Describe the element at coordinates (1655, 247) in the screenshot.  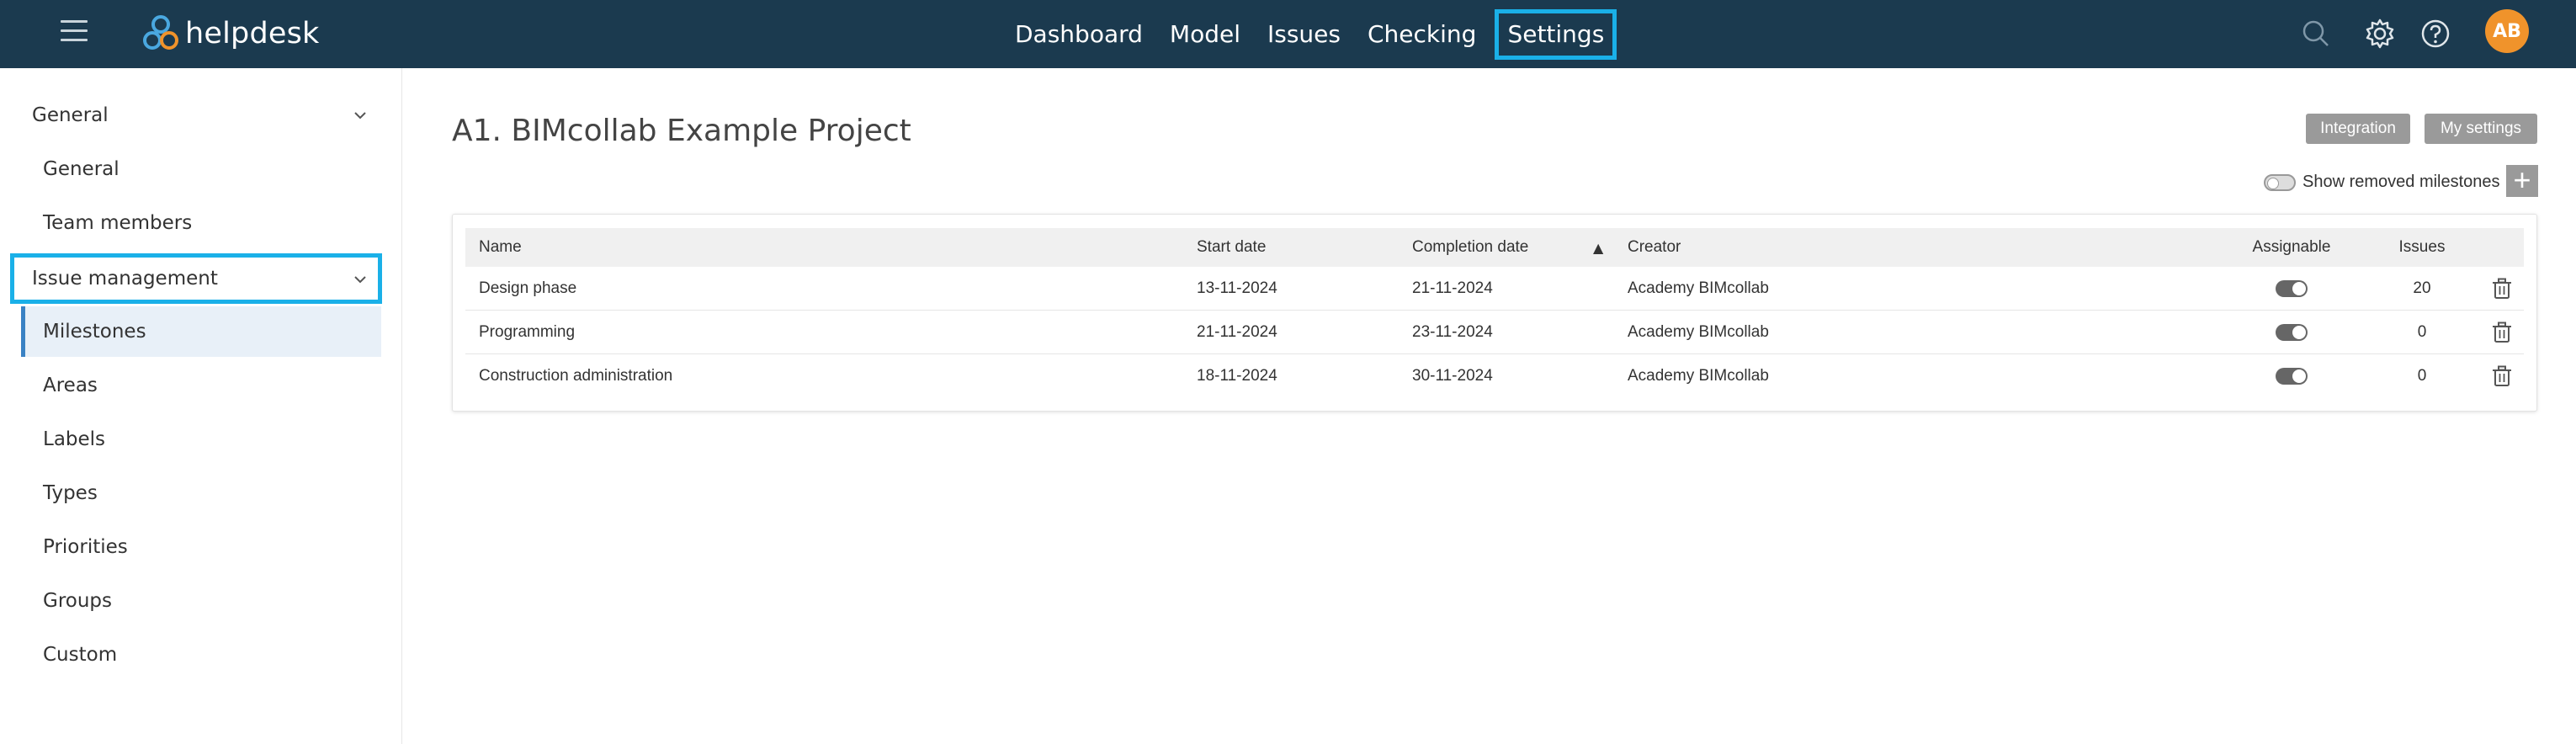
I see `column-creator: Creator` at that location.